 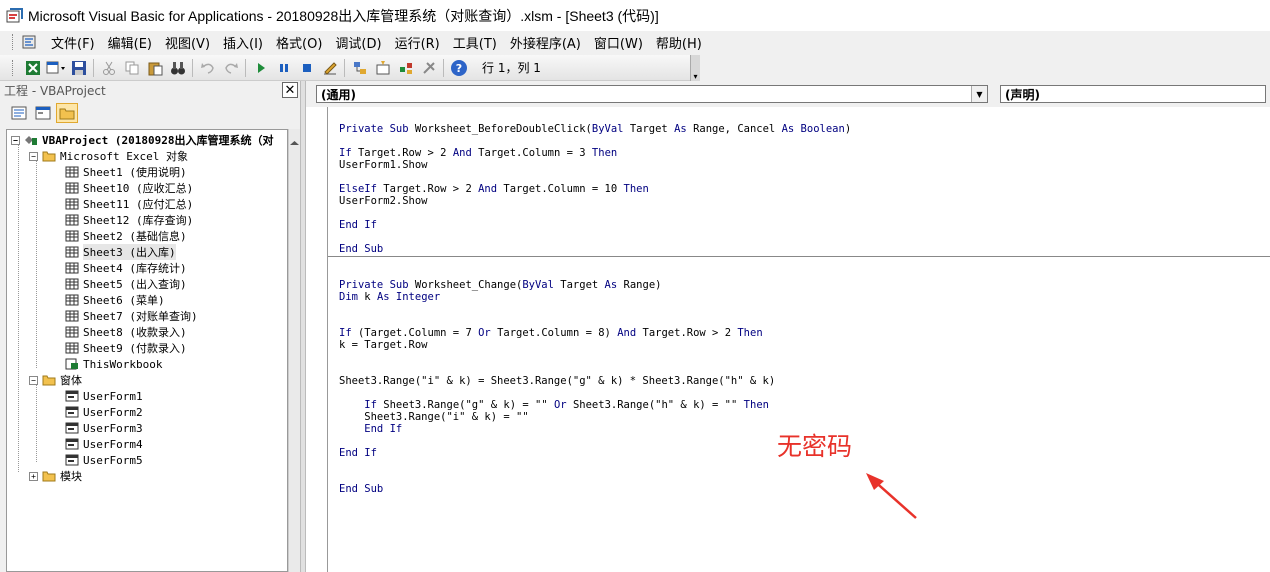 I want to click on close-icon: ✕, so click(x=290, y=90).